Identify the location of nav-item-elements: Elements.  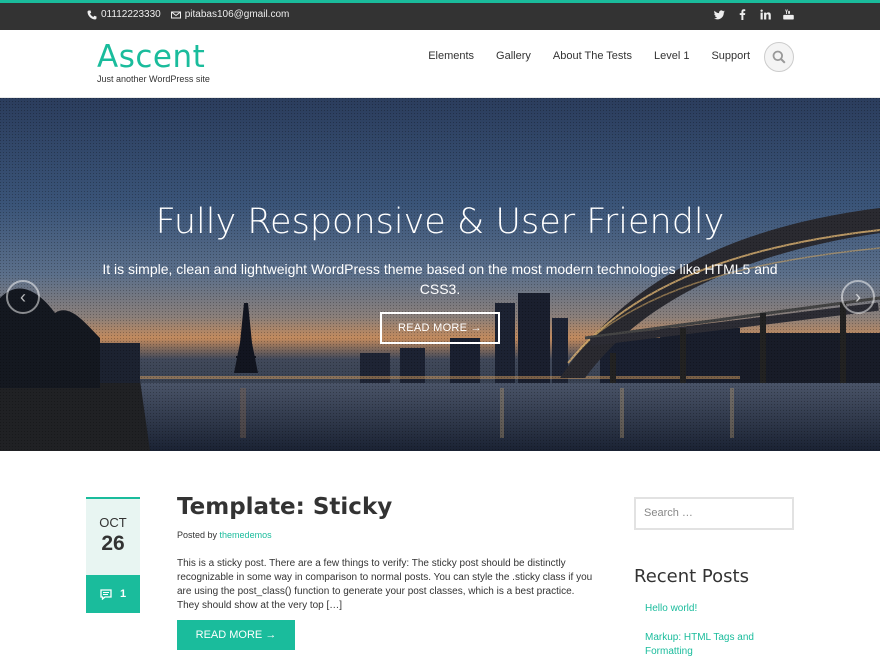
(451, 56).